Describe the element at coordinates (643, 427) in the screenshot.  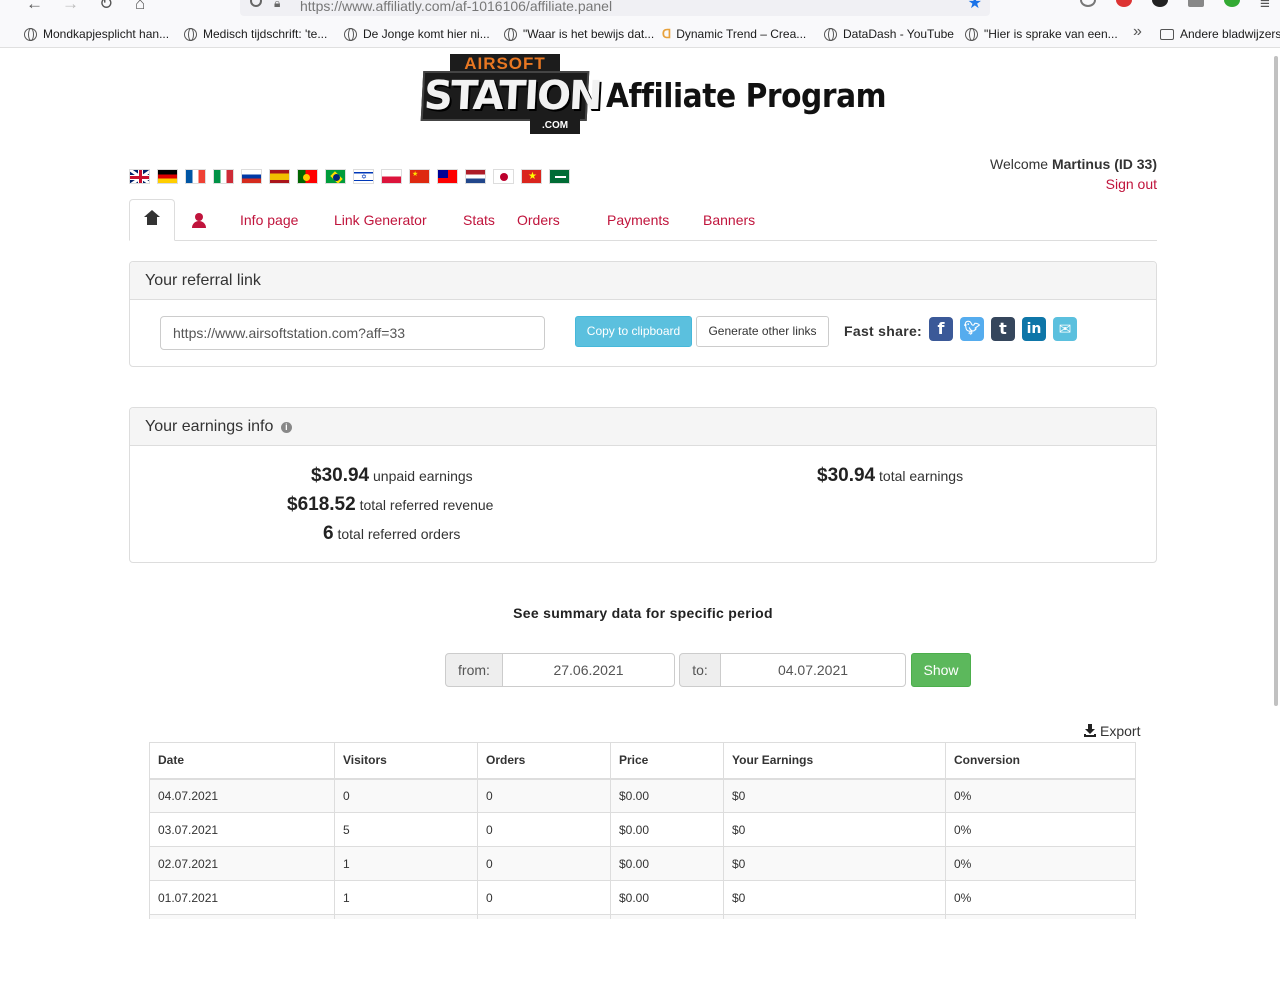
I see `earnings-panel-heading: Your earnings info i` at that location.